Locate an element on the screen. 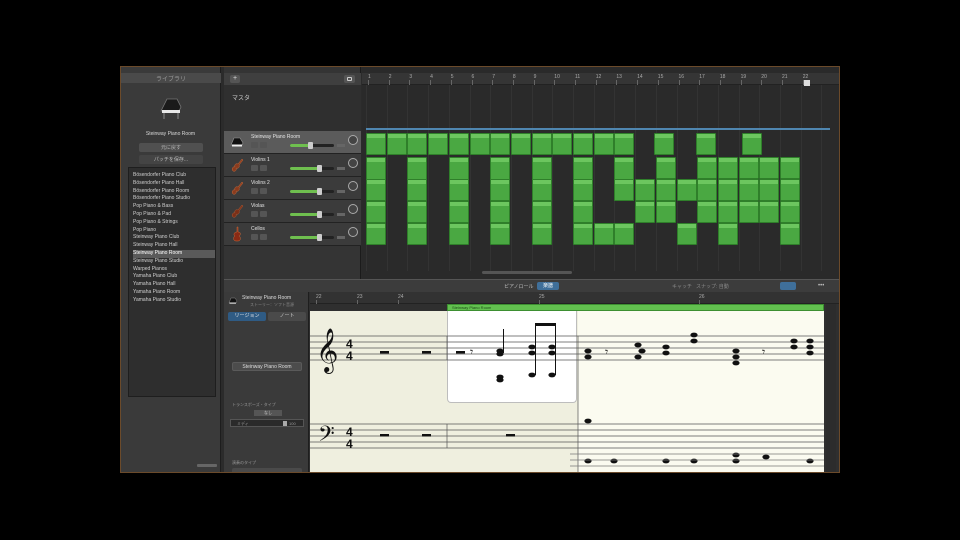 The height and width of the screenshot is (540, 960). patch-item: Pop Piano & Pad is located at coordinates (174, 215).